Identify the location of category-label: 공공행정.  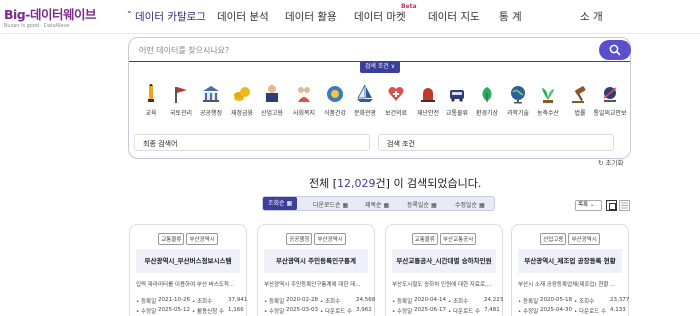
(211, 113).